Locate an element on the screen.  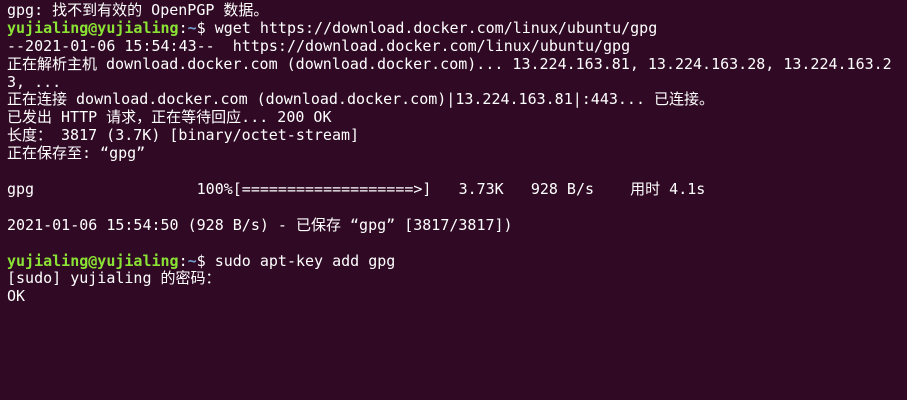
http-request-line: 已发出 HTTP 请求，正在等待回应... 200 OK is located at coordinates (169, 117).